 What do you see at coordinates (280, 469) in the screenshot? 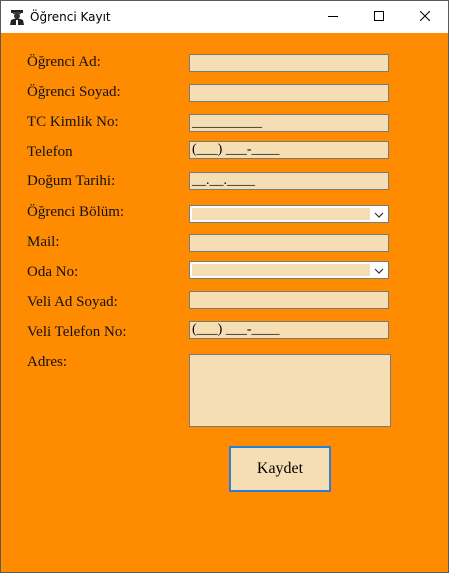
I see `save-button: Kaydet` at bounding box center [280, 469].